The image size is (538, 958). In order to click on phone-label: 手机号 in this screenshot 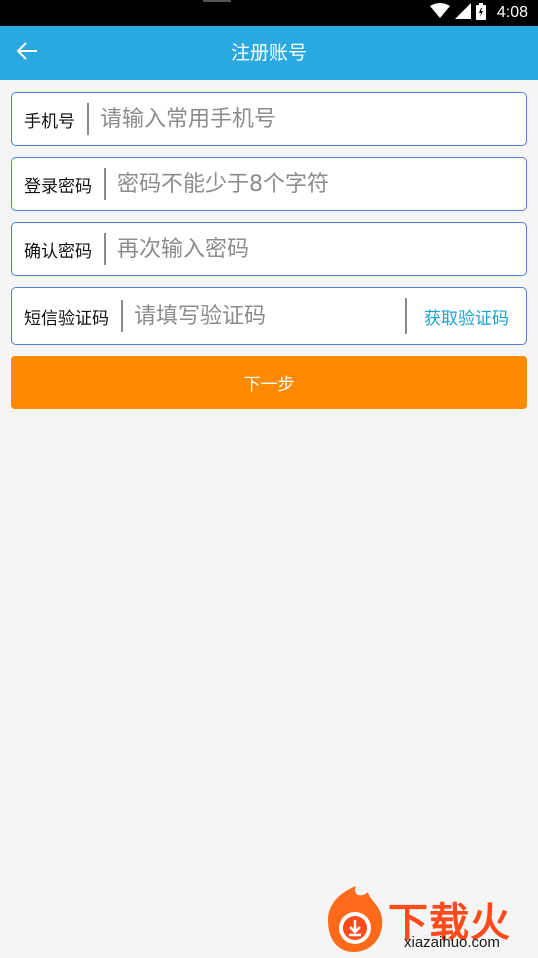, I will do `click(49, 121)`.